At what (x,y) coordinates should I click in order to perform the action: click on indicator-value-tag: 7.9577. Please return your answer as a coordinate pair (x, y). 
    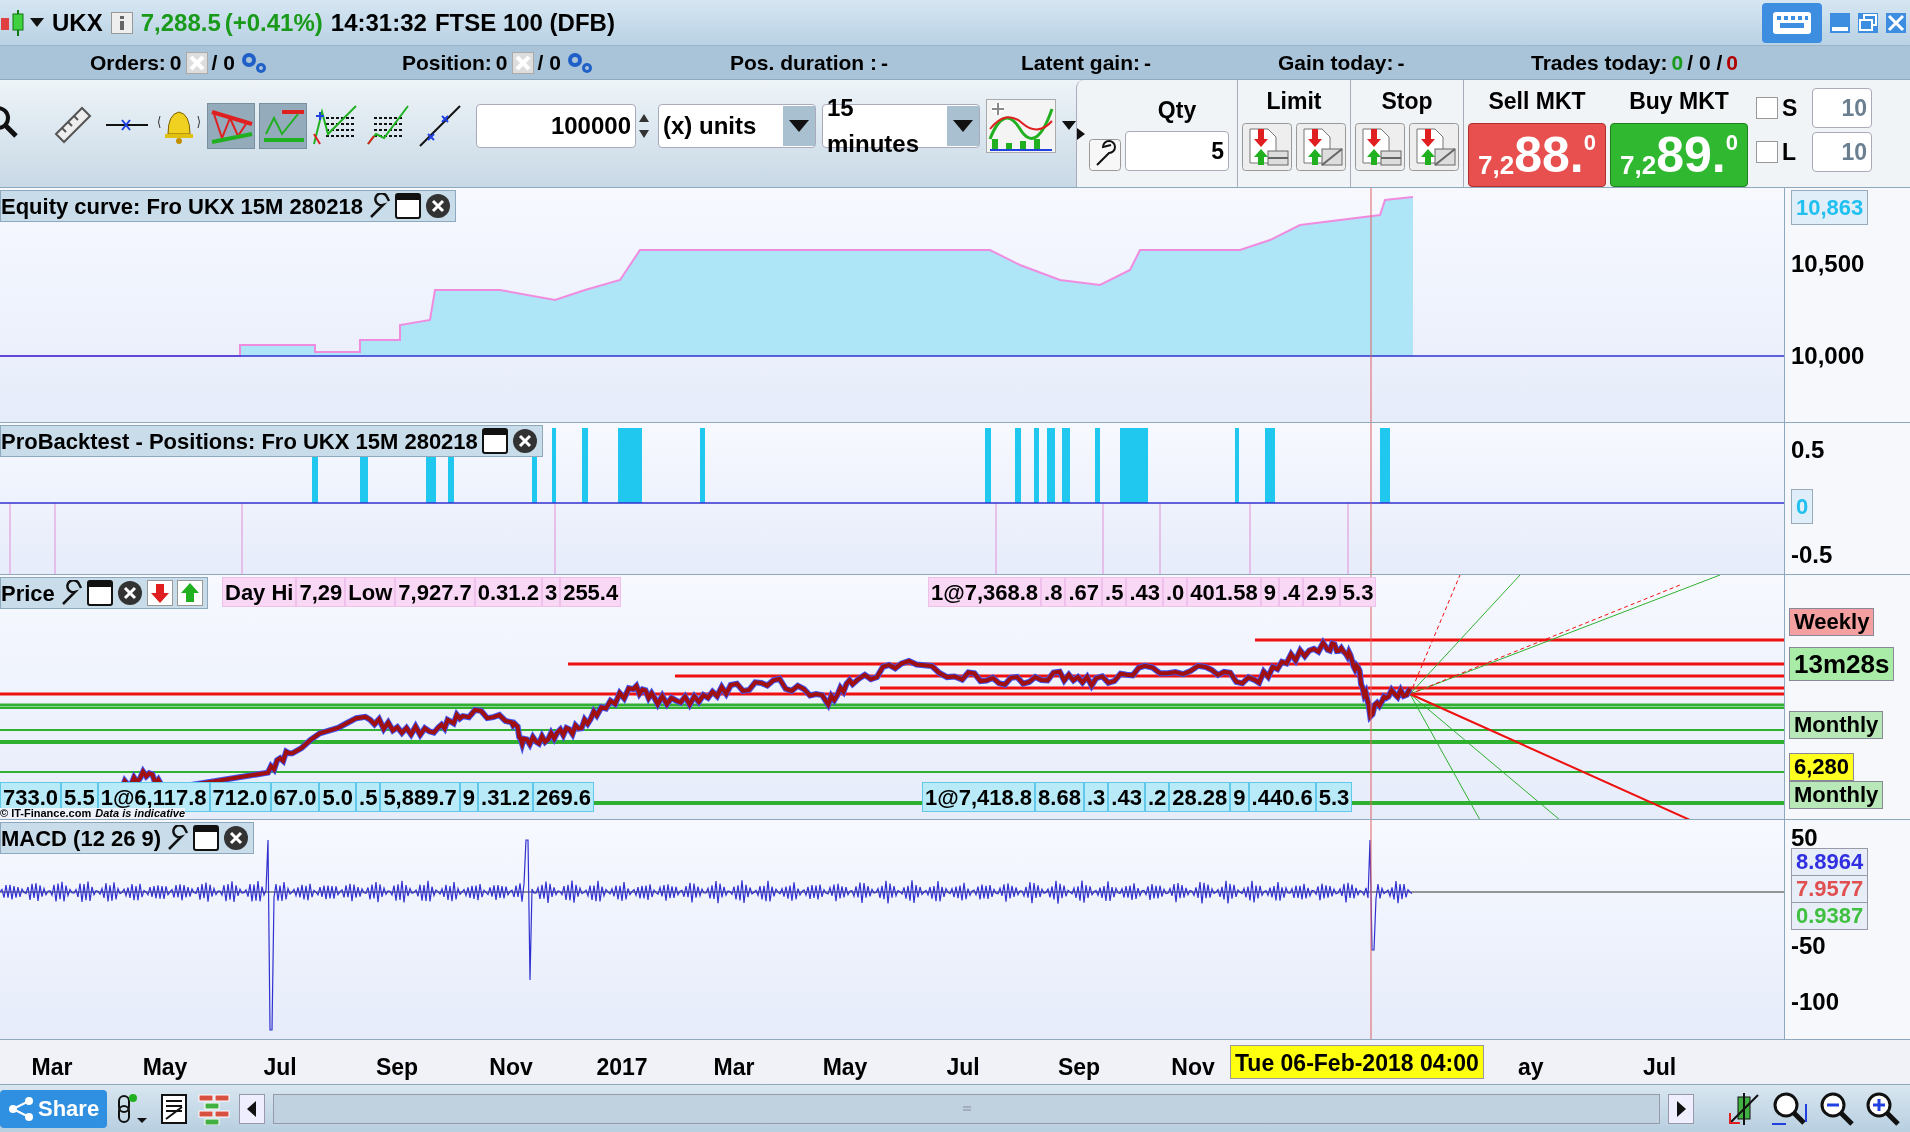
    Looking at the image, I should click on (1830, 889).